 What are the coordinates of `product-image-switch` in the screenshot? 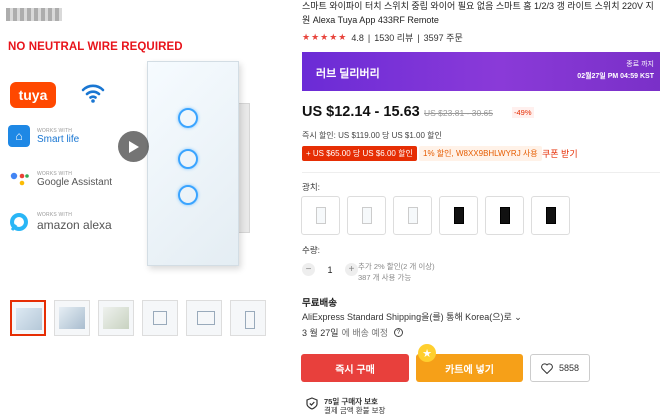 It's located at (193, 163).